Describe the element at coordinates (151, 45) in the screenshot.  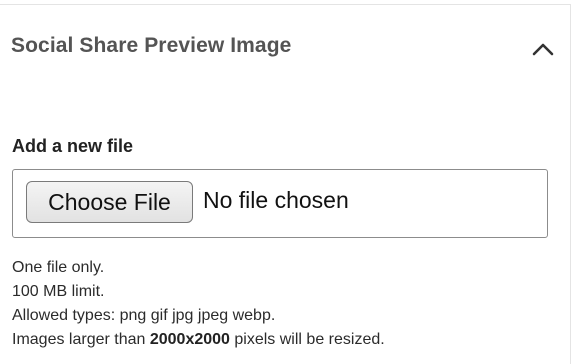
I see `panel-title: Social Share Preview Image` at that location.